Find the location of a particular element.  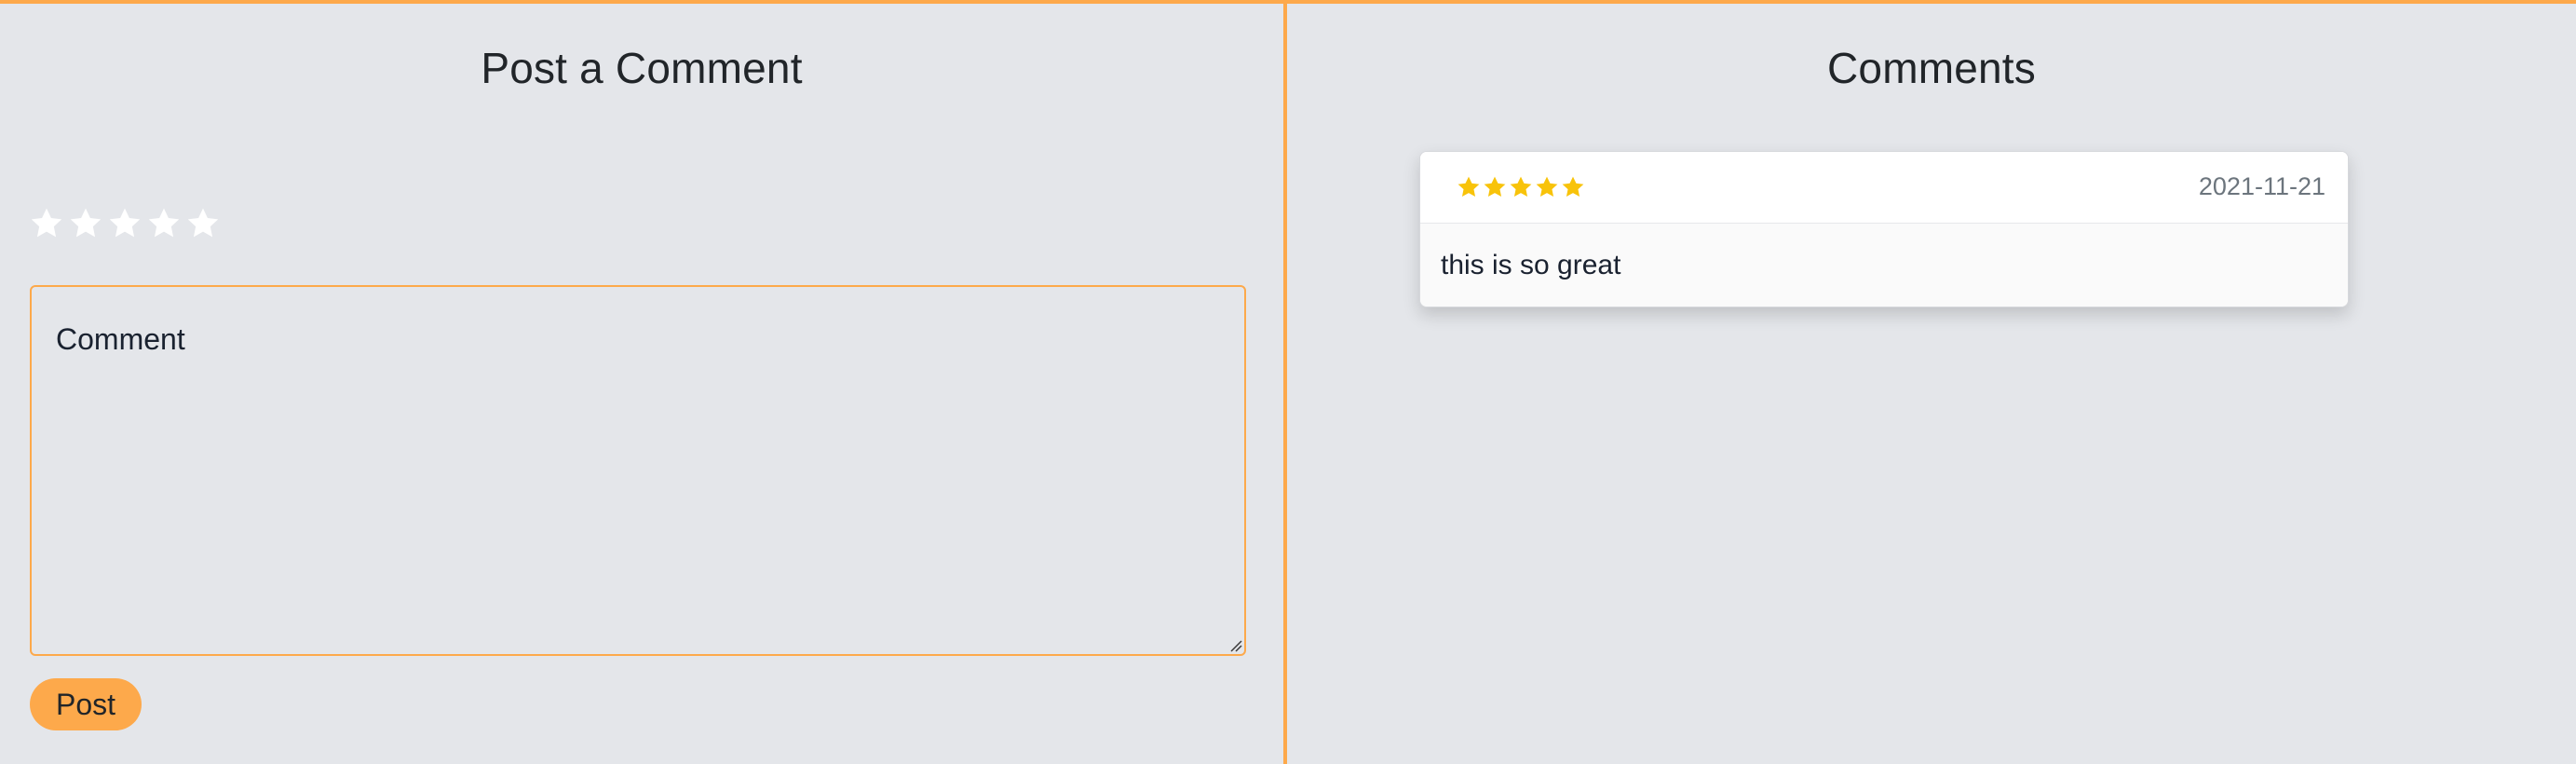

post-comment-title: Post a Comment is located at coordinates (642, 68).